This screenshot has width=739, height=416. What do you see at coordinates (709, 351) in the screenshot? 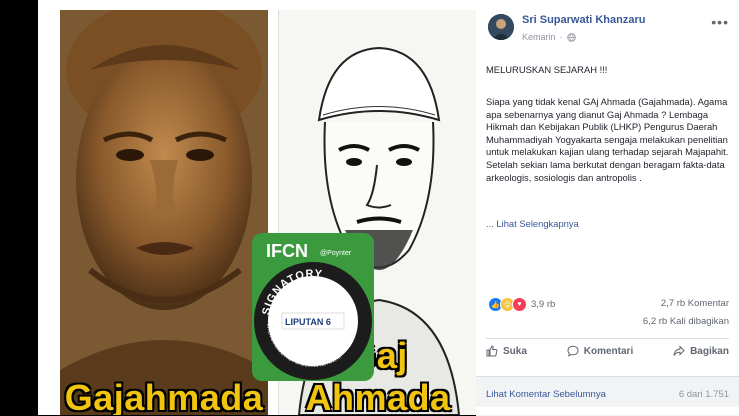
I see `share-label: Bagikan` at bounding box center [709, 351].